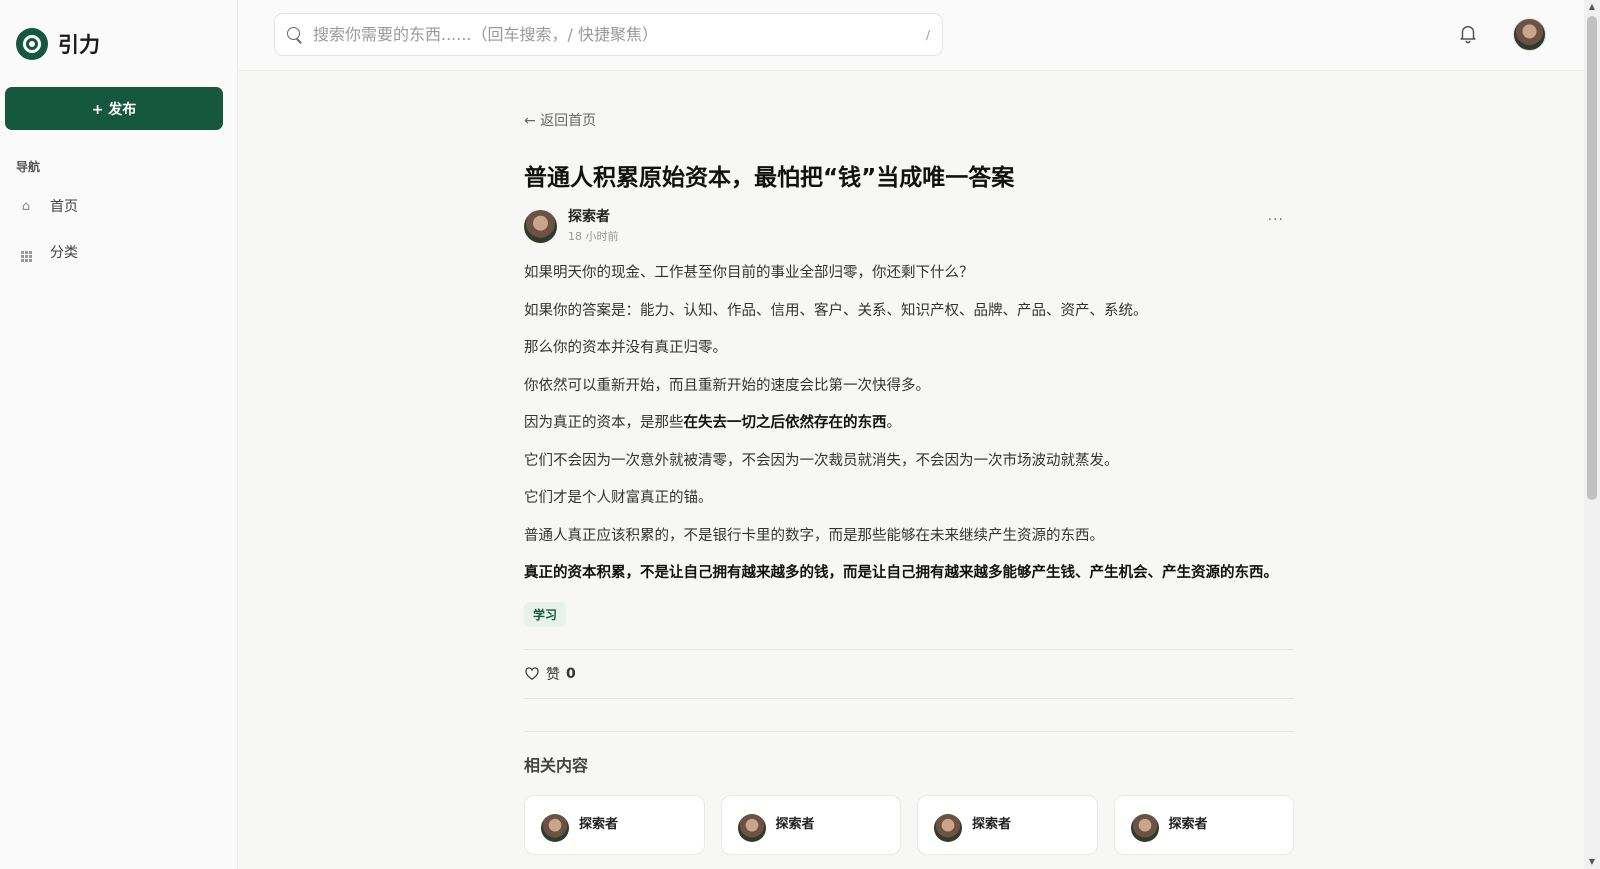 The width and height of the screenshot is (1600, 869). What do you see at coordinates (553, 674) in the screenshot?
I see `like-label: 赞` at bounding box center [553, 674].